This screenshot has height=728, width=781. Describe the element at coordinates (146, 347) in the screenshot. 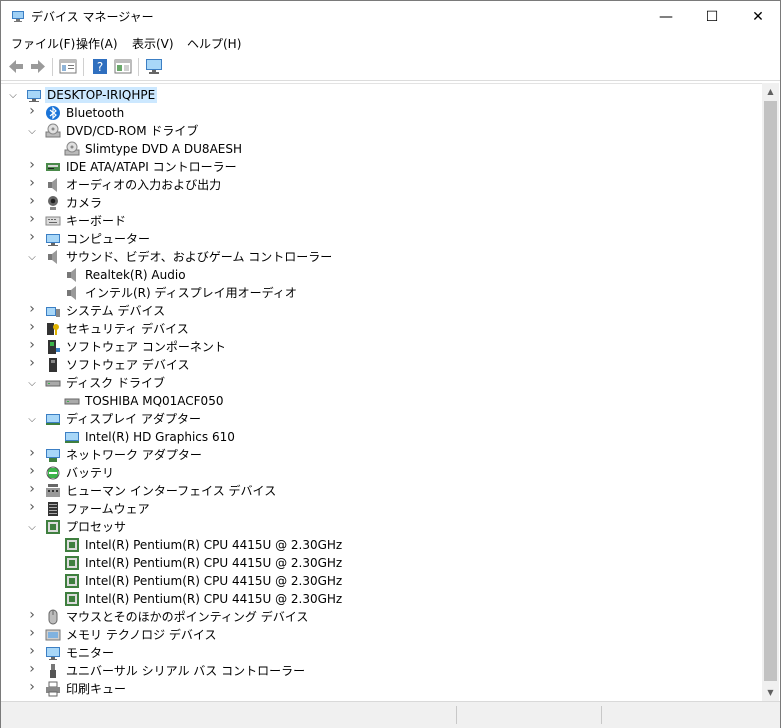

I see `tree-node-label: ソフトウェア コンポーネント` at that location.